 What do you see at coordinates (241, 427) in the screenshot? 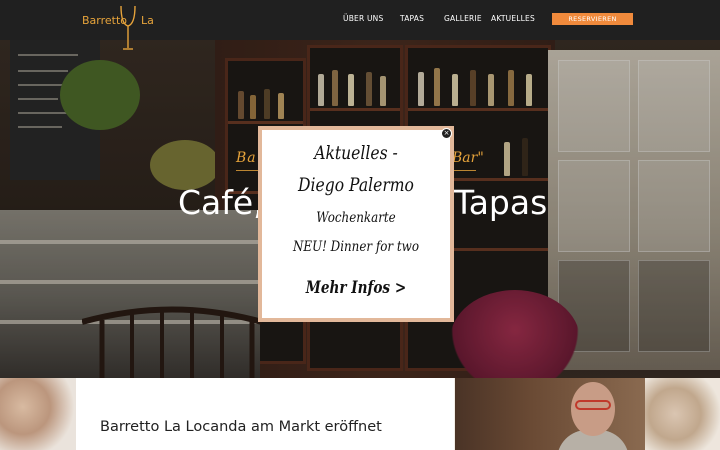
I see `news-heading: Barretto La Locanda am Markt eröffnet` at bounding box center [241, 427].